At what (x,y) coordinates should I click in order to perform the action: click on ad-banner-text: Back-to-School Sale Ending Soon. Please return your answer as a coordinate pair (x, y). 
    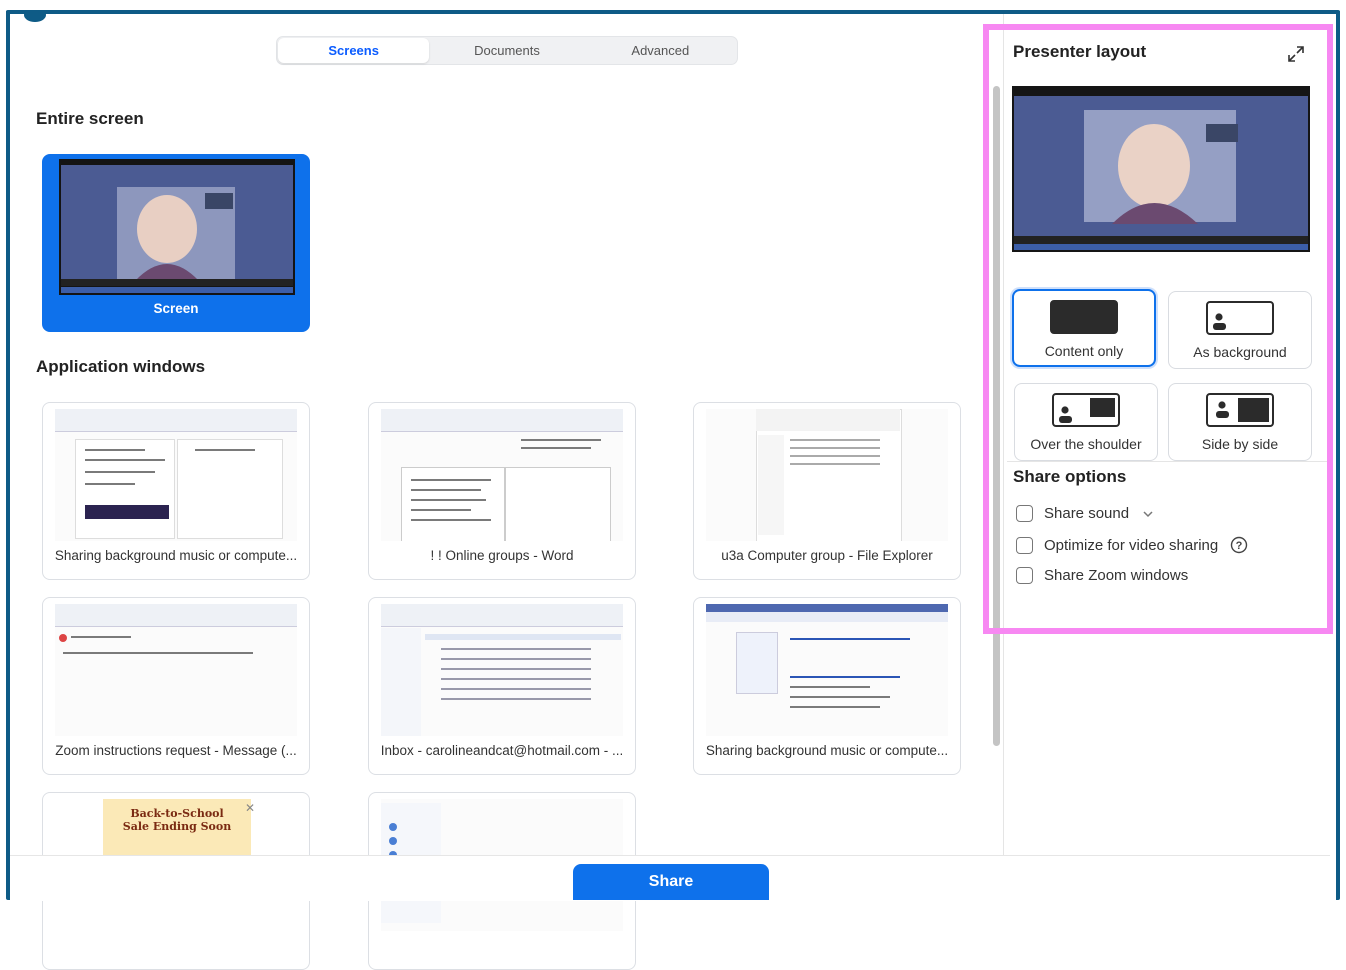
    Looking at the image, I should click on (177, 820).